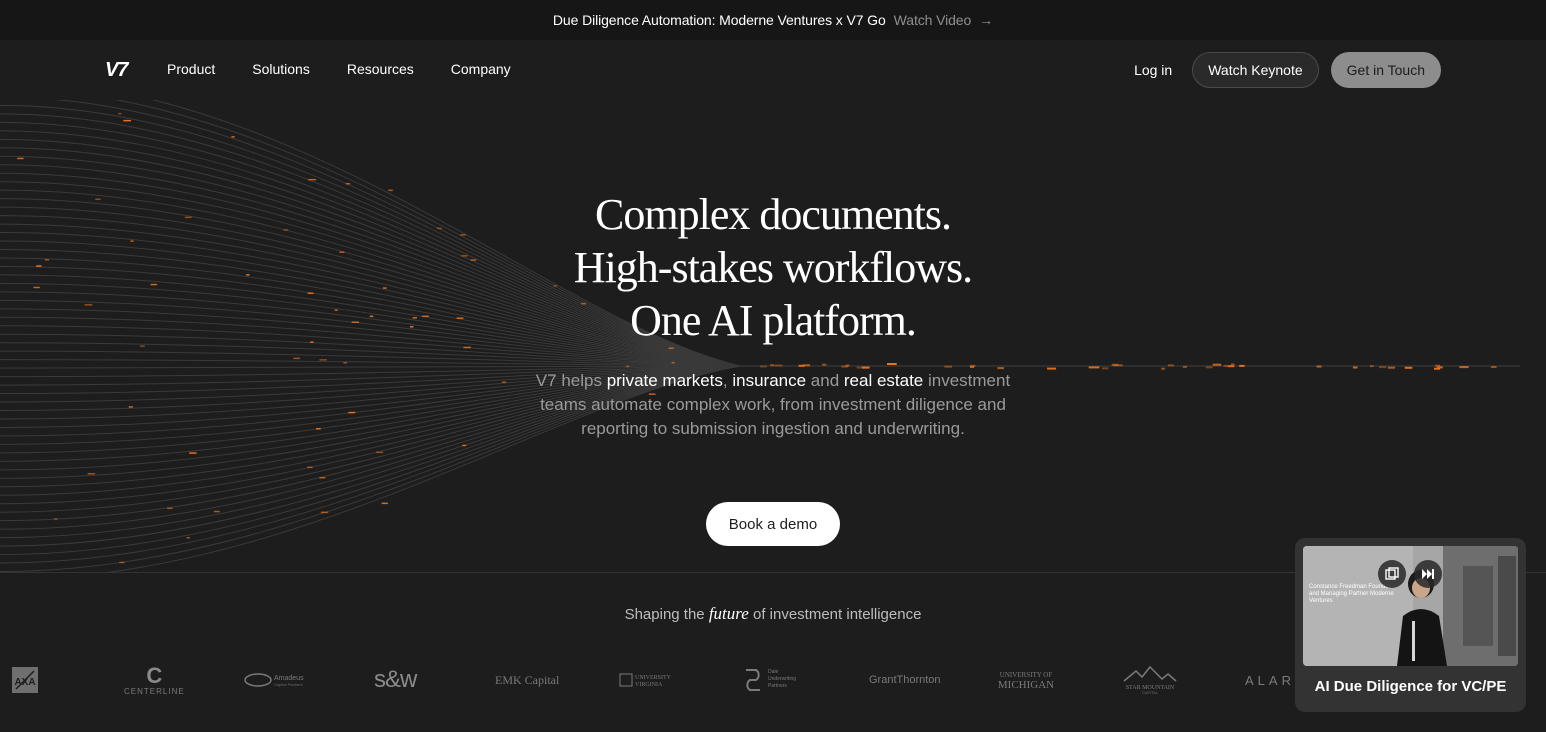 The width and height of the screenshot is (1546, 732). I want to click on nav-item-solutions: Solutions, so click(281, 69).